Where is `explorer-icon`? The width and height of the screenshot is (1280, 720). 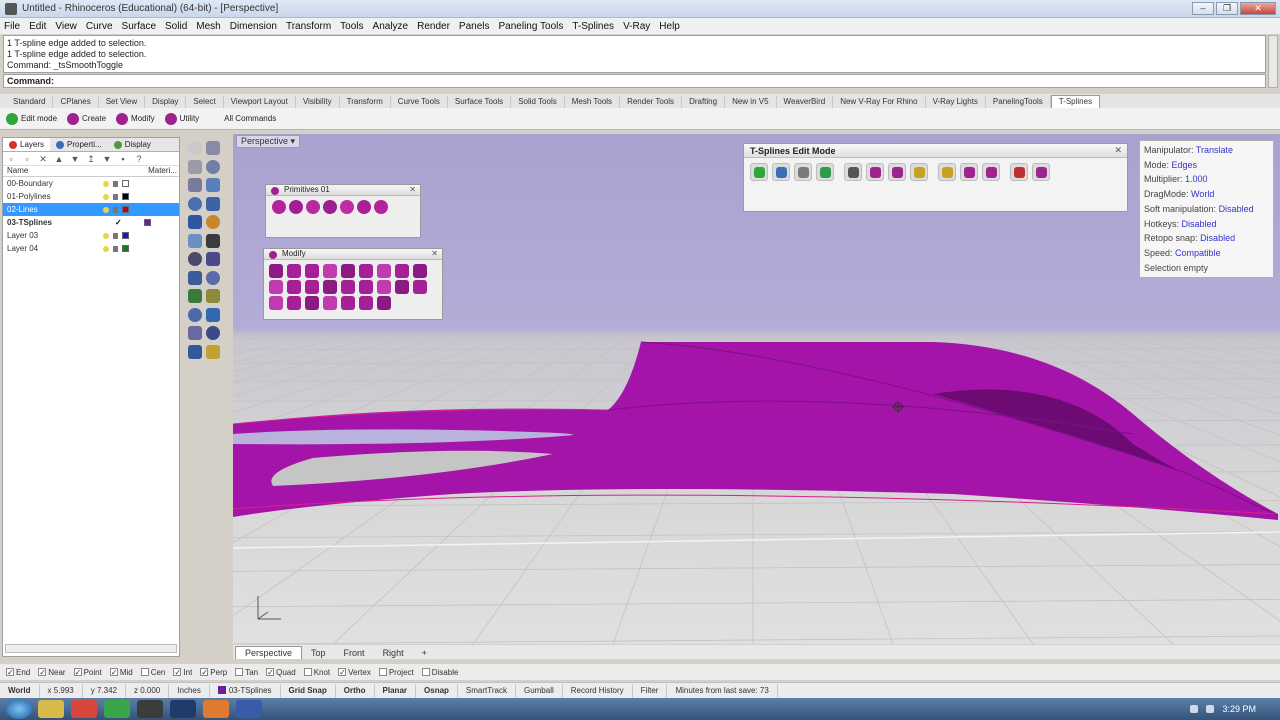
explorer-icon is located at coordinates (51, 709).